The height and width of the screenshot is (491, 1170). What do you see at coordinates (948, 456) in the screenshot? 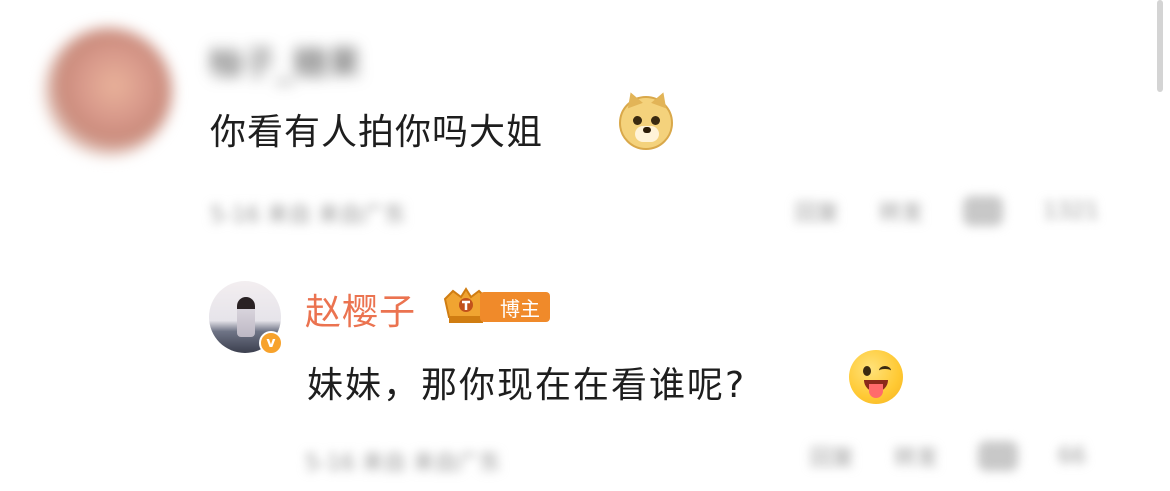
I see `reply-actions: 回复 转发 66` at bounding box center [948, 456].